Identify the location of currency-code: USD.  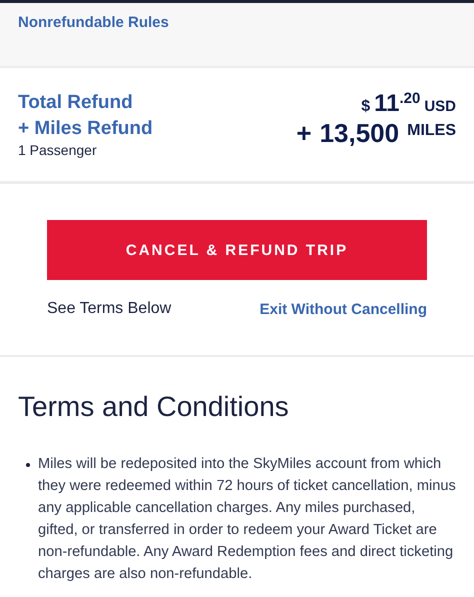
(440, 106).